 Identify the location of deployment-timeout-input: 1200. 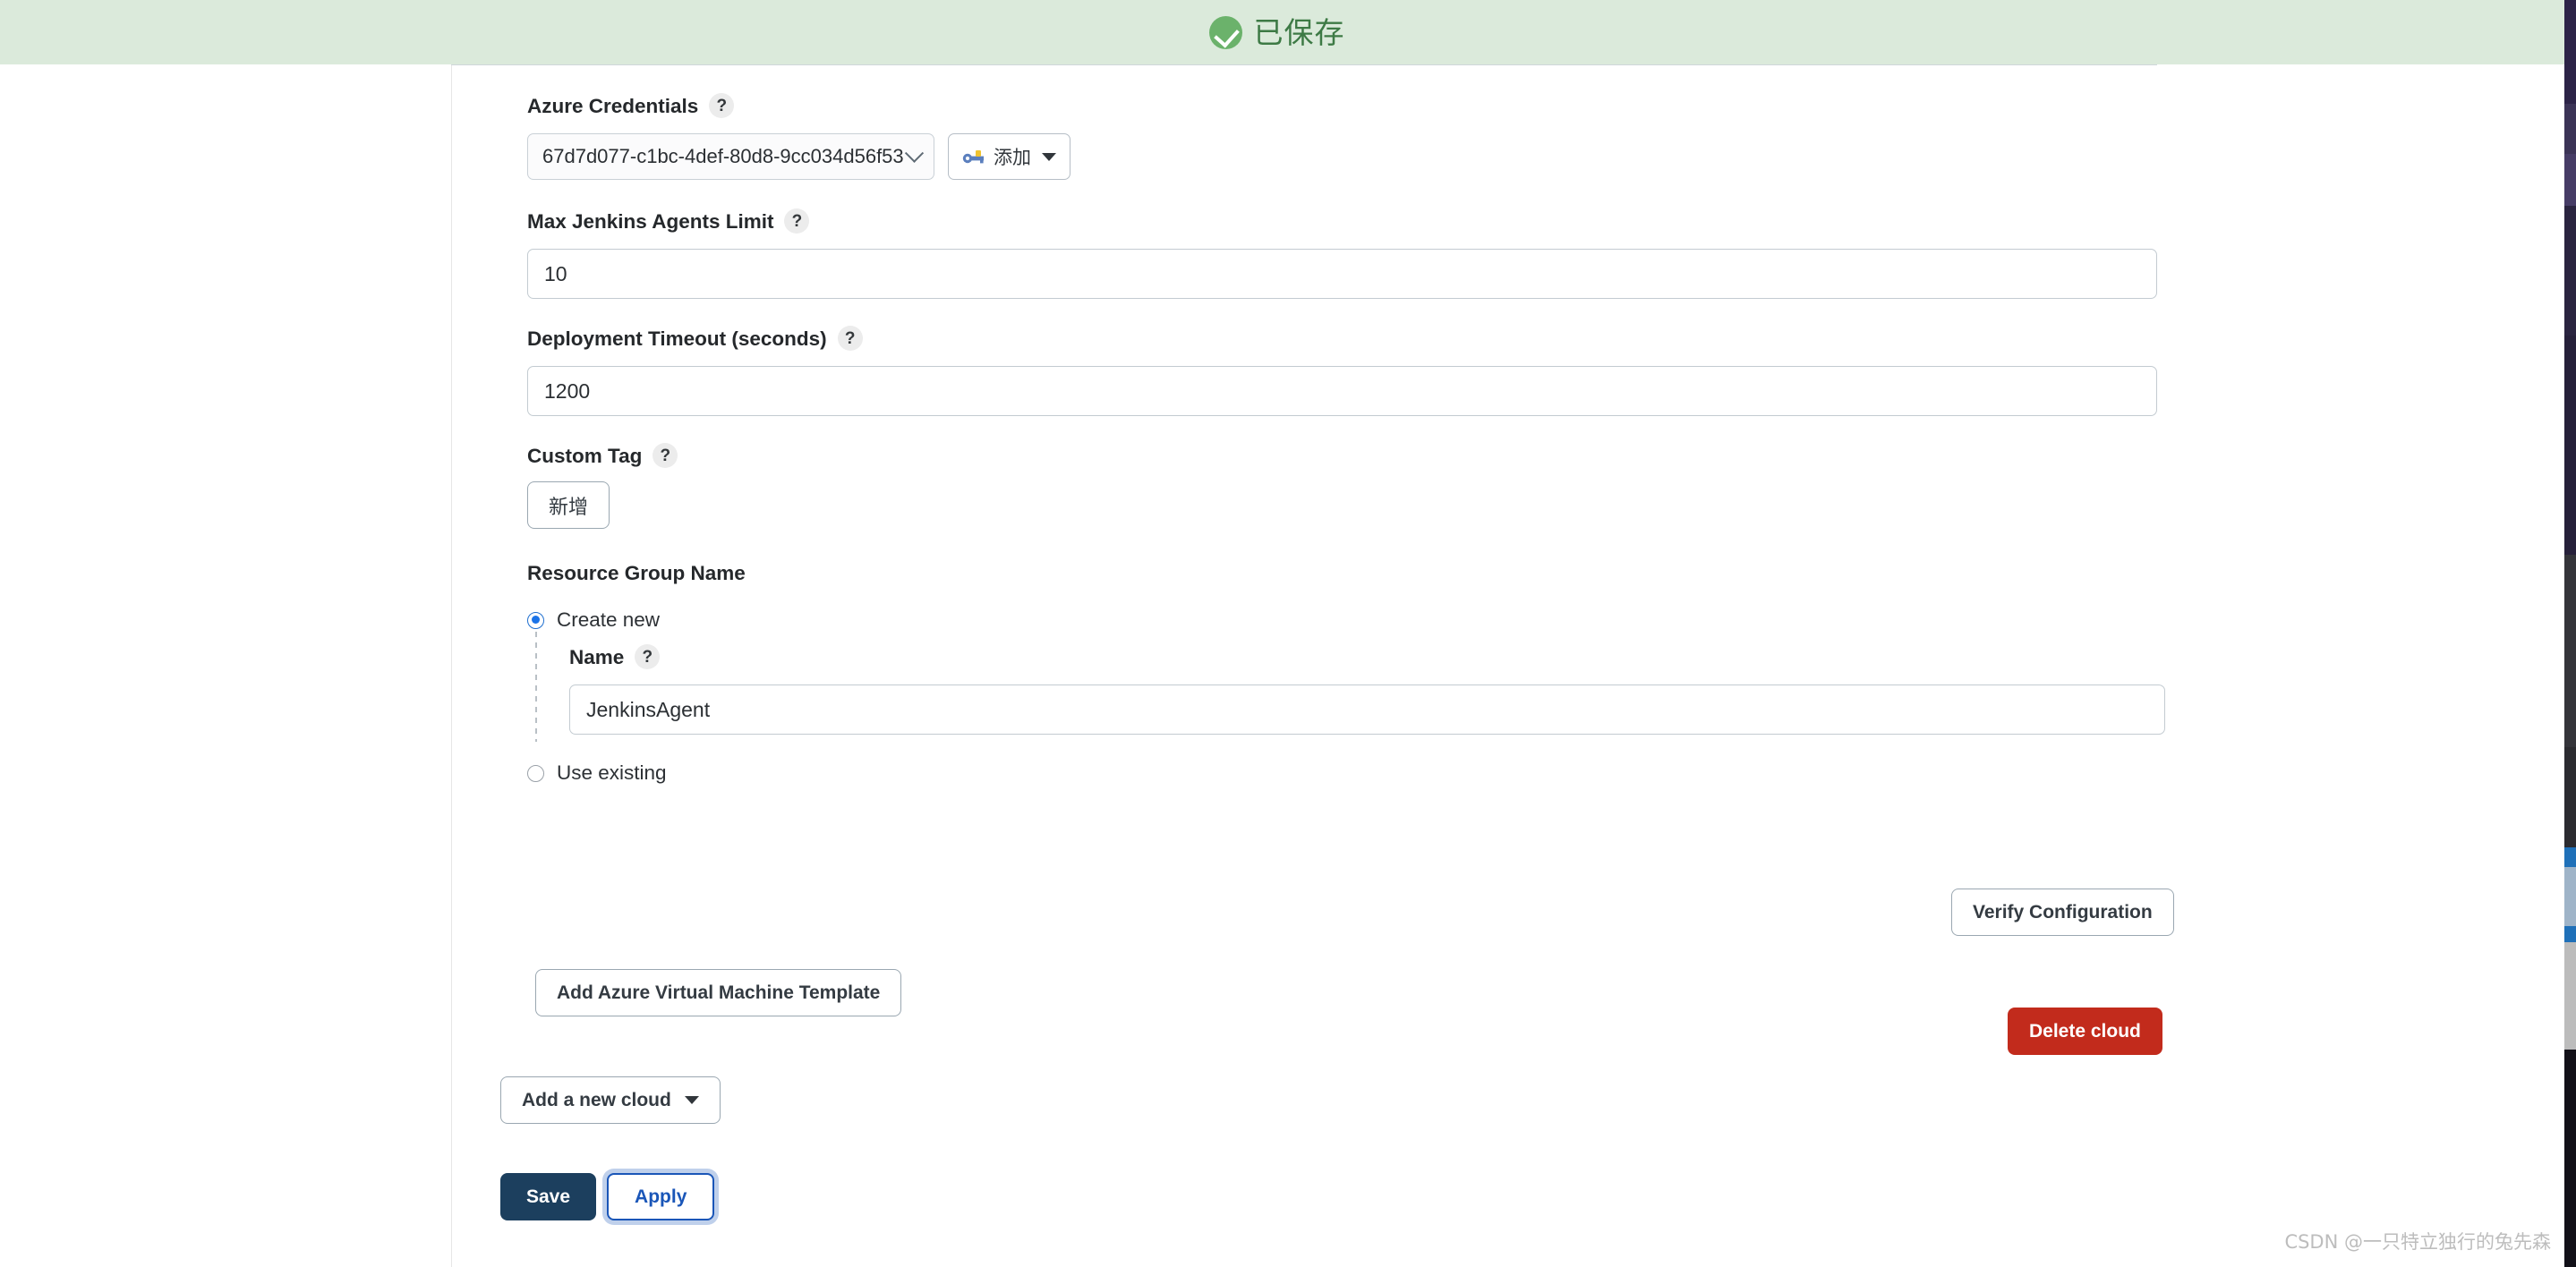
(1342, 391).